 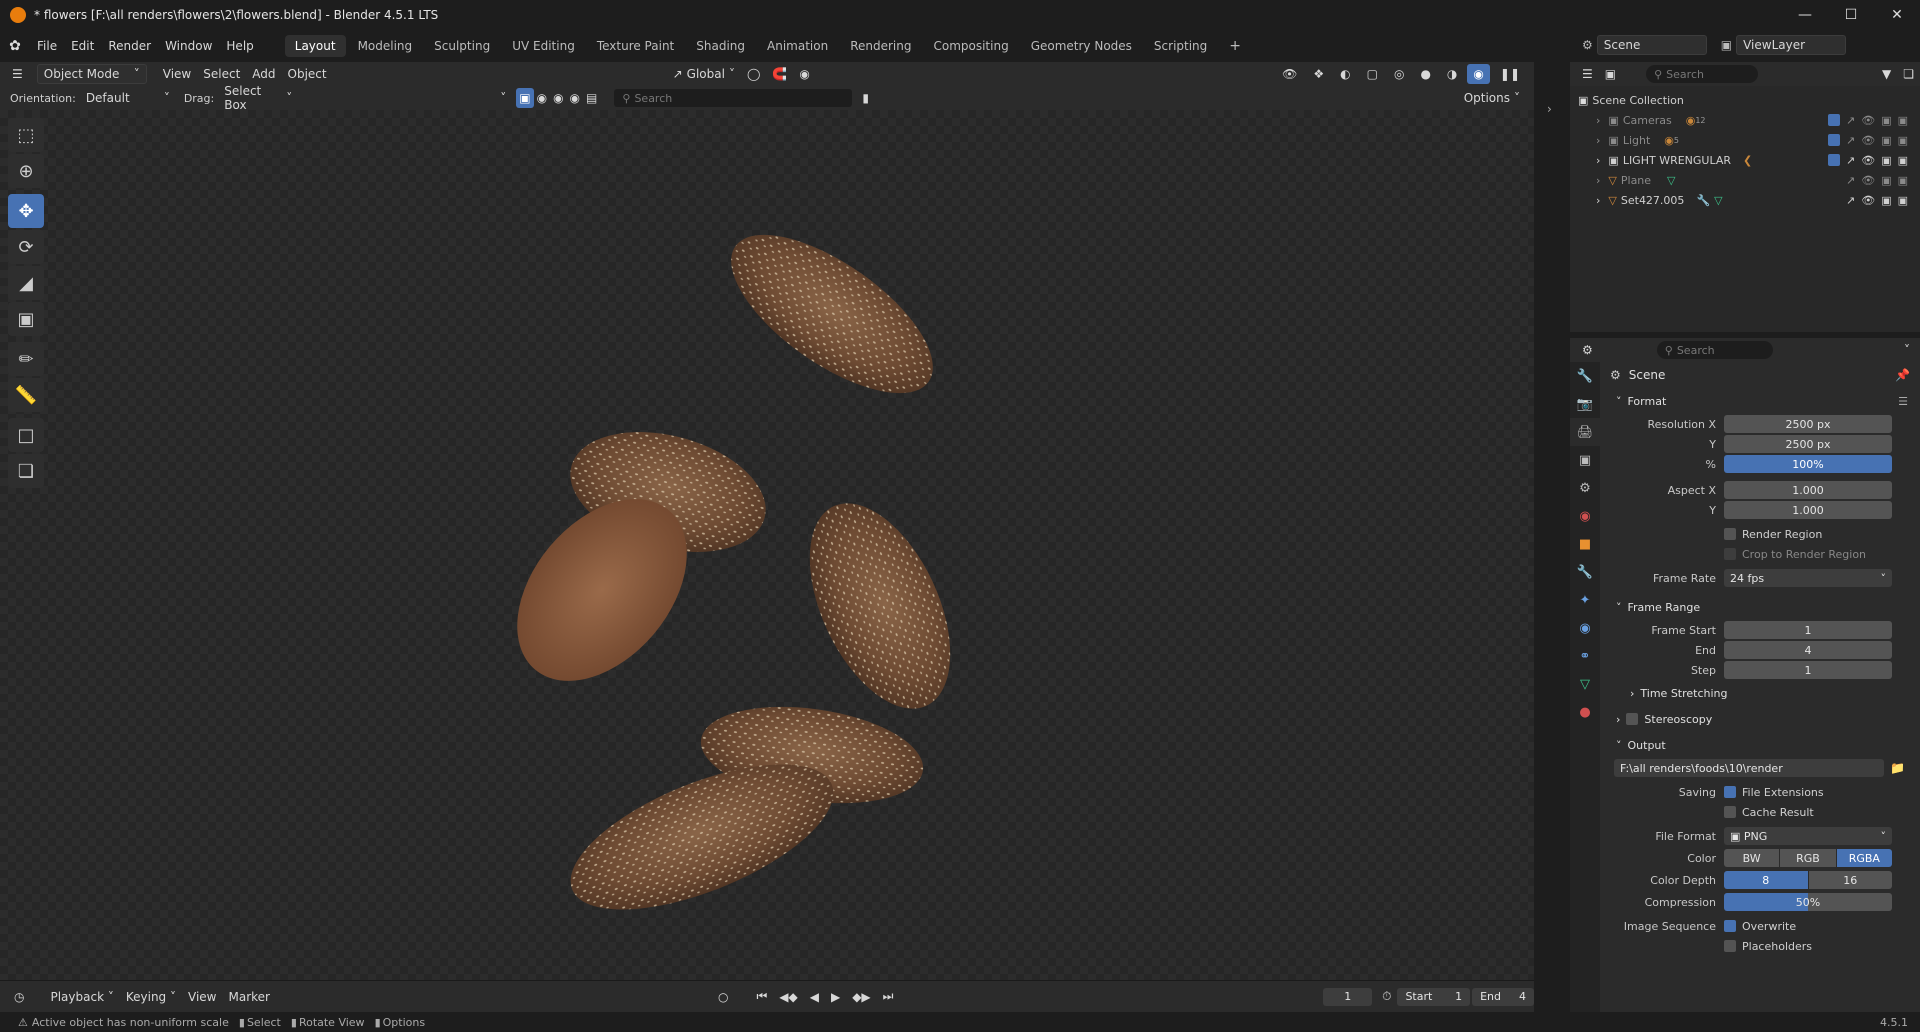 I want to click on cache-result-checkbox, so click(x=1730, y=812).